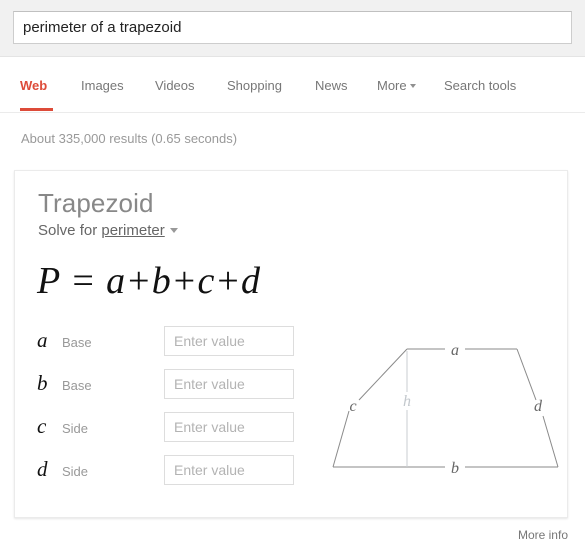 The image size is (585, 545). Describe the element at coordinates (77, 385) in the screenshot. I see `variable-label-b: Base` at that location.